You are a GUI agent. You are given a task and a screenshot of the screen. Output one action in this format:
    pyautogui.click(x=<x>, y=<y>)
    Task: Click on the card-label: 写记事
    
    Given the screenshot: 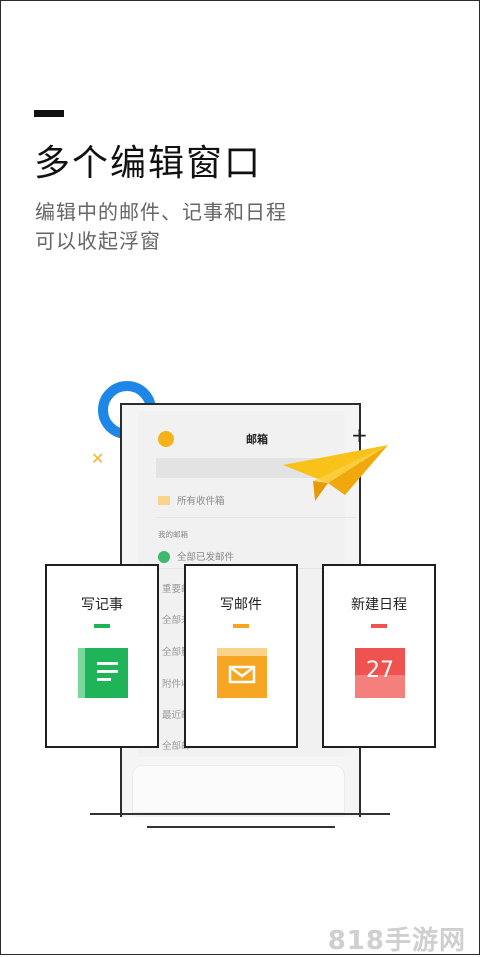 What is the action you would take?
    pyautogui.click(x=102, y=605)
    